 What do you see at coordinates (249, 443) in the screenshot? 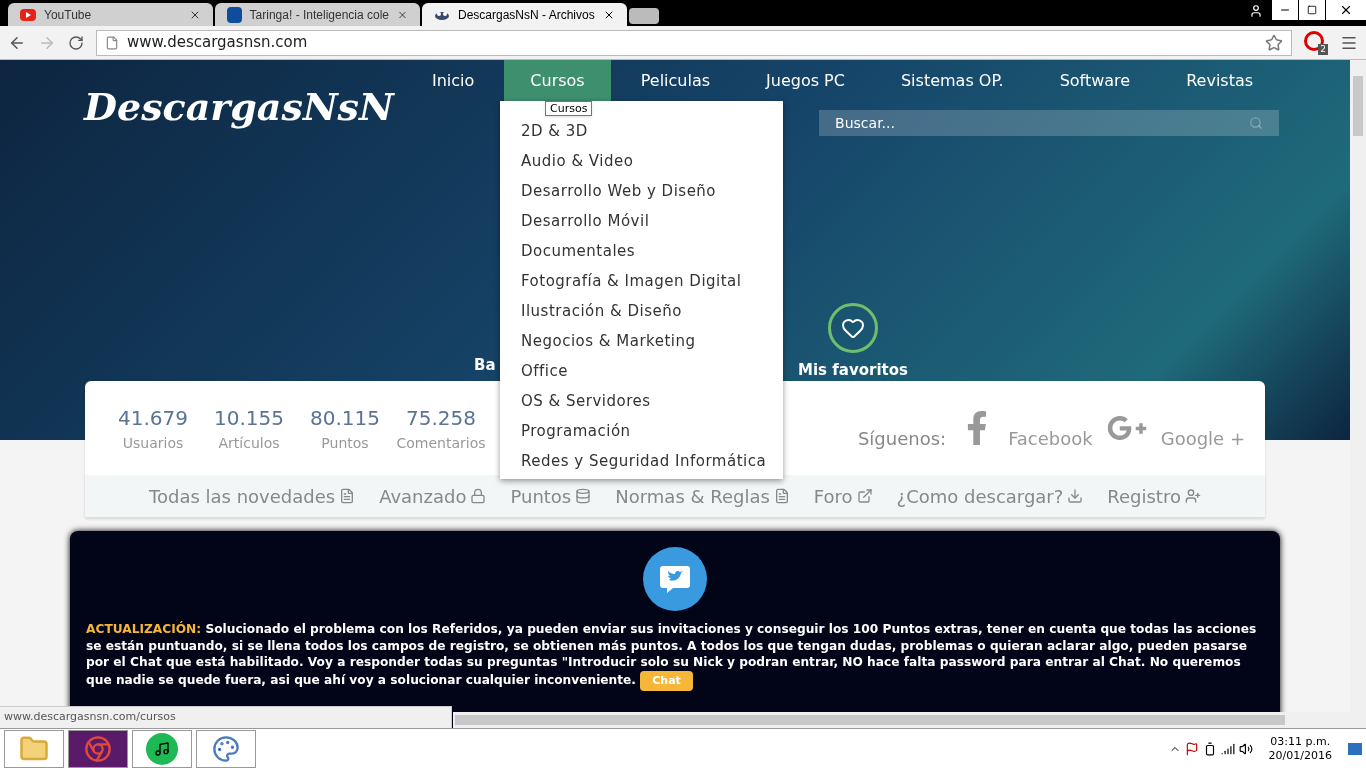
I see `stat-label: Artículos` at bounding box center [249, 443].